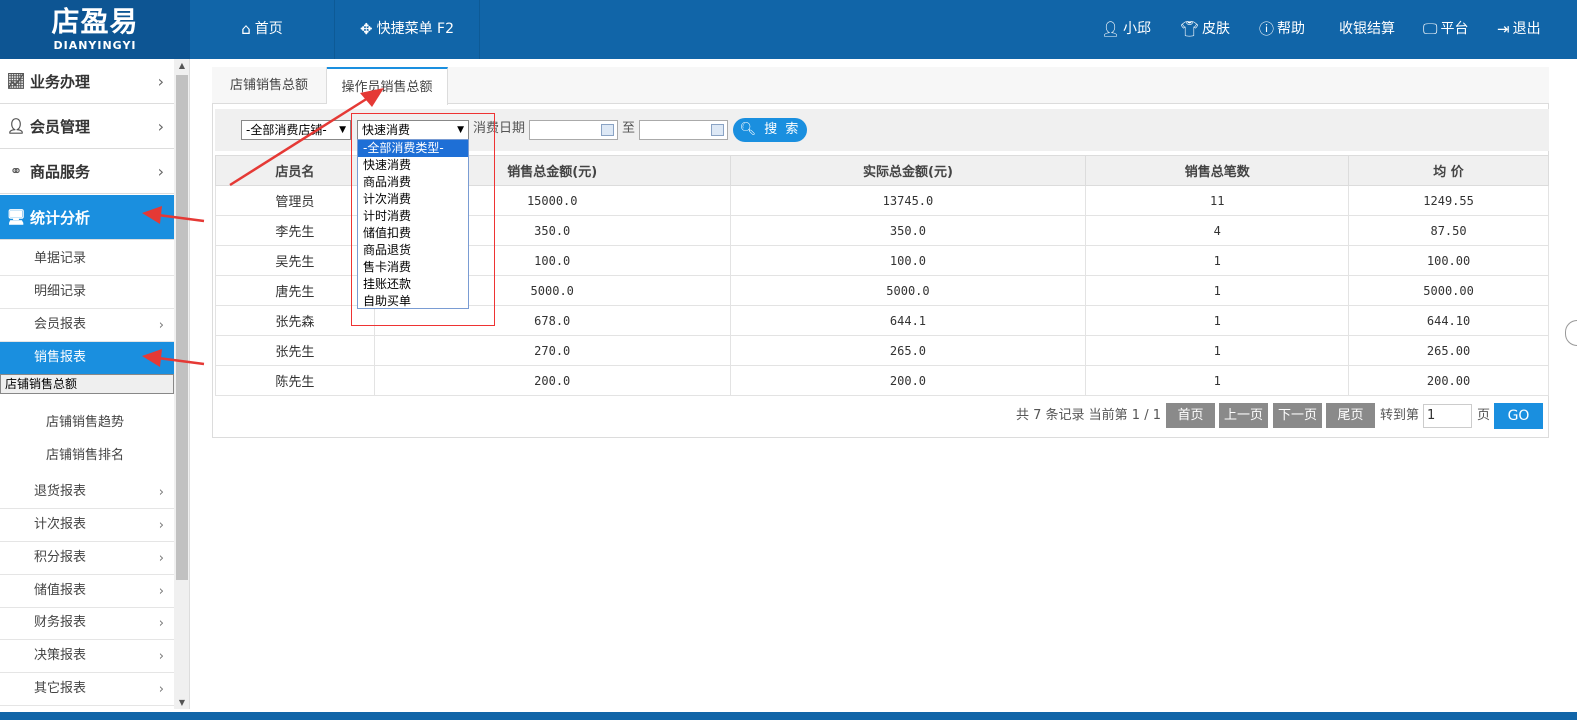 Image resolution: width=1577 pixels, height=720 pixels. I want to click on chart-icon: 📈︎, so click(16, 81).